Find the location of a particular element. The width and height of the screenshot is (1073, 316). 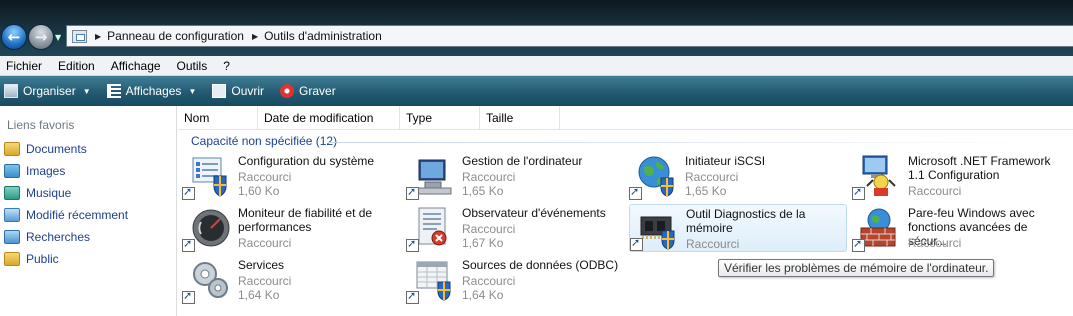

list-item: Services Raccourci 1,64 Ko is located at coordinates (291, 280).